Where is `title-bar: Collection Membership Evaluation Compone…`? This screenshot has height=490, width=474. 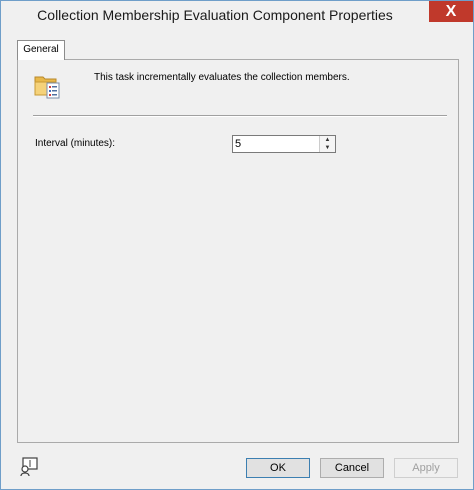 title-bar: Collection Membership Evaluation Compone… is located at coordinates (237, 16).